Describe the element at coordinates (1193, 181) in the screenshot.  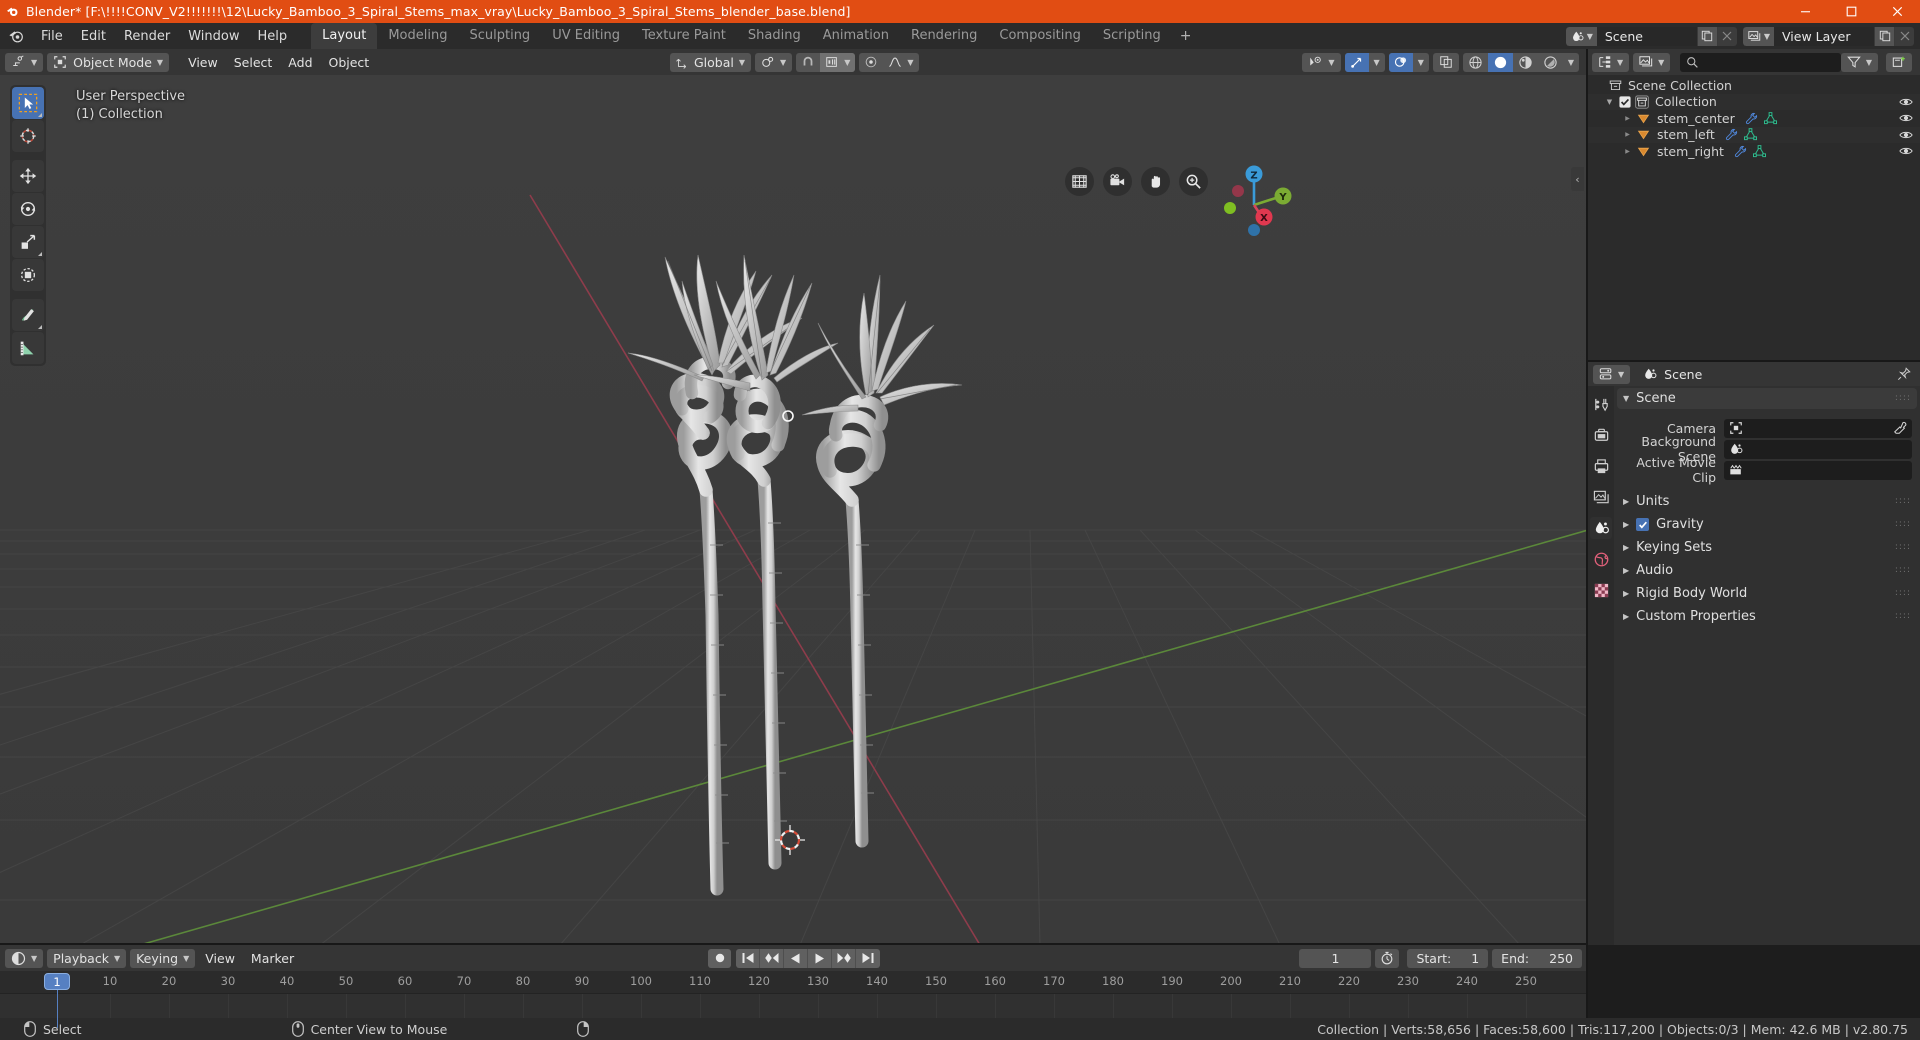
I see `zoom-view-icon` at that location.